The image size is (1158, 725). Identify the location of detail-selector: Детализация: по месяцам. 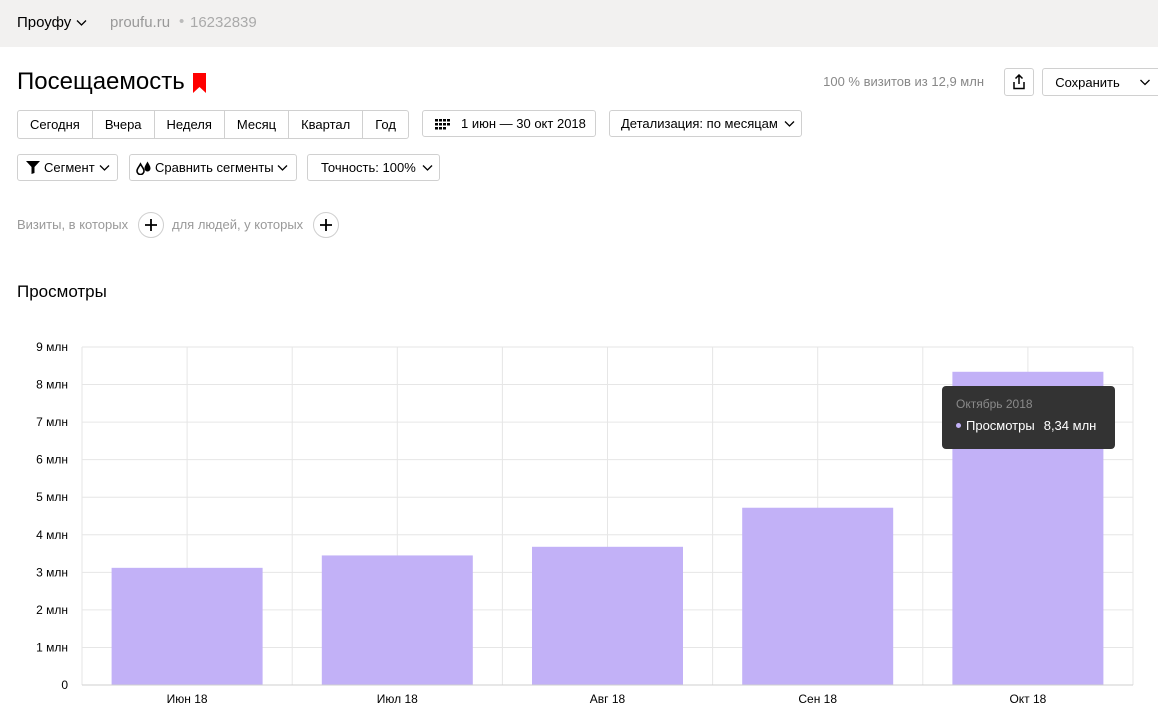
(705, 123).